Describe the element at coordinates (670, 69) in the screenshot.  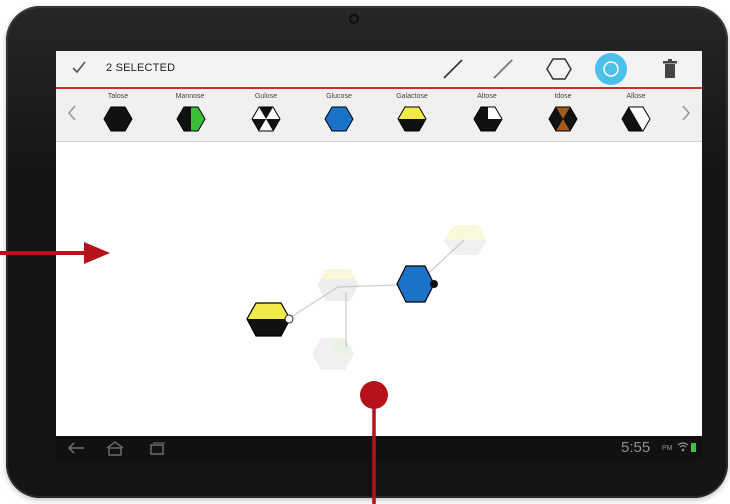
I see `trash-icon` at that location.